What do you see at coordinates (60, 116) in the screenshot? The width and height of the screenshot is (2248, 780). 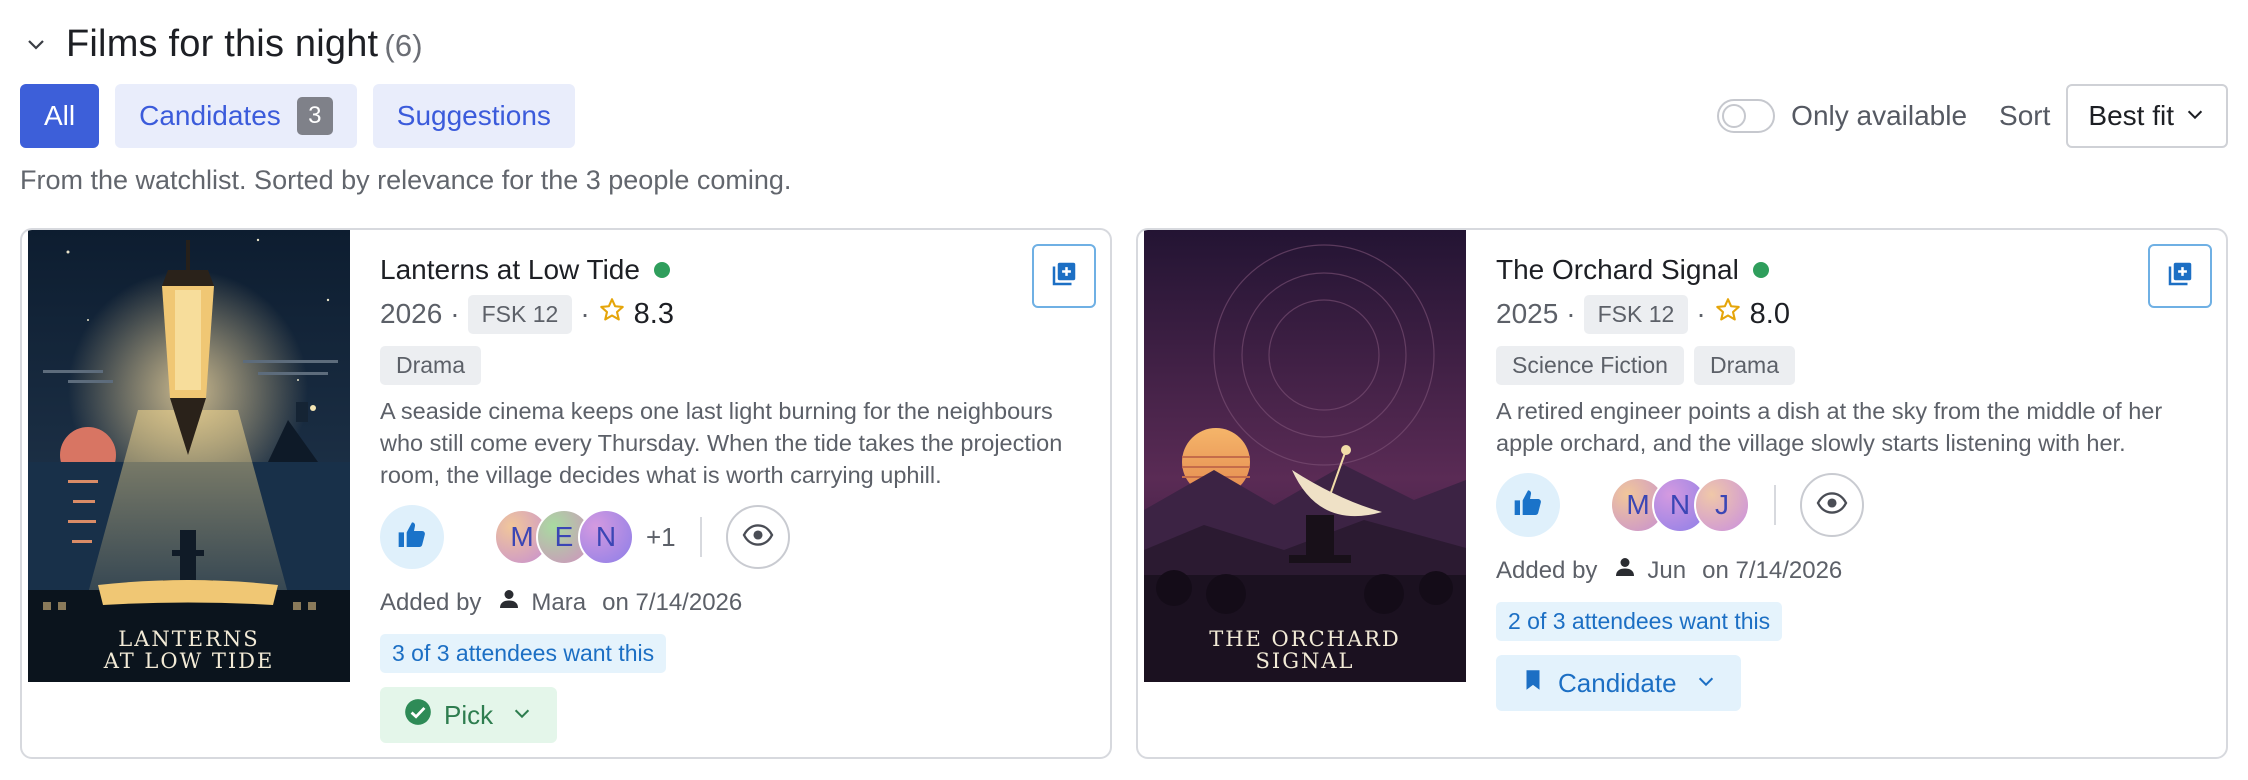 I see `tab-all: All` at bounding box center [60, 116].